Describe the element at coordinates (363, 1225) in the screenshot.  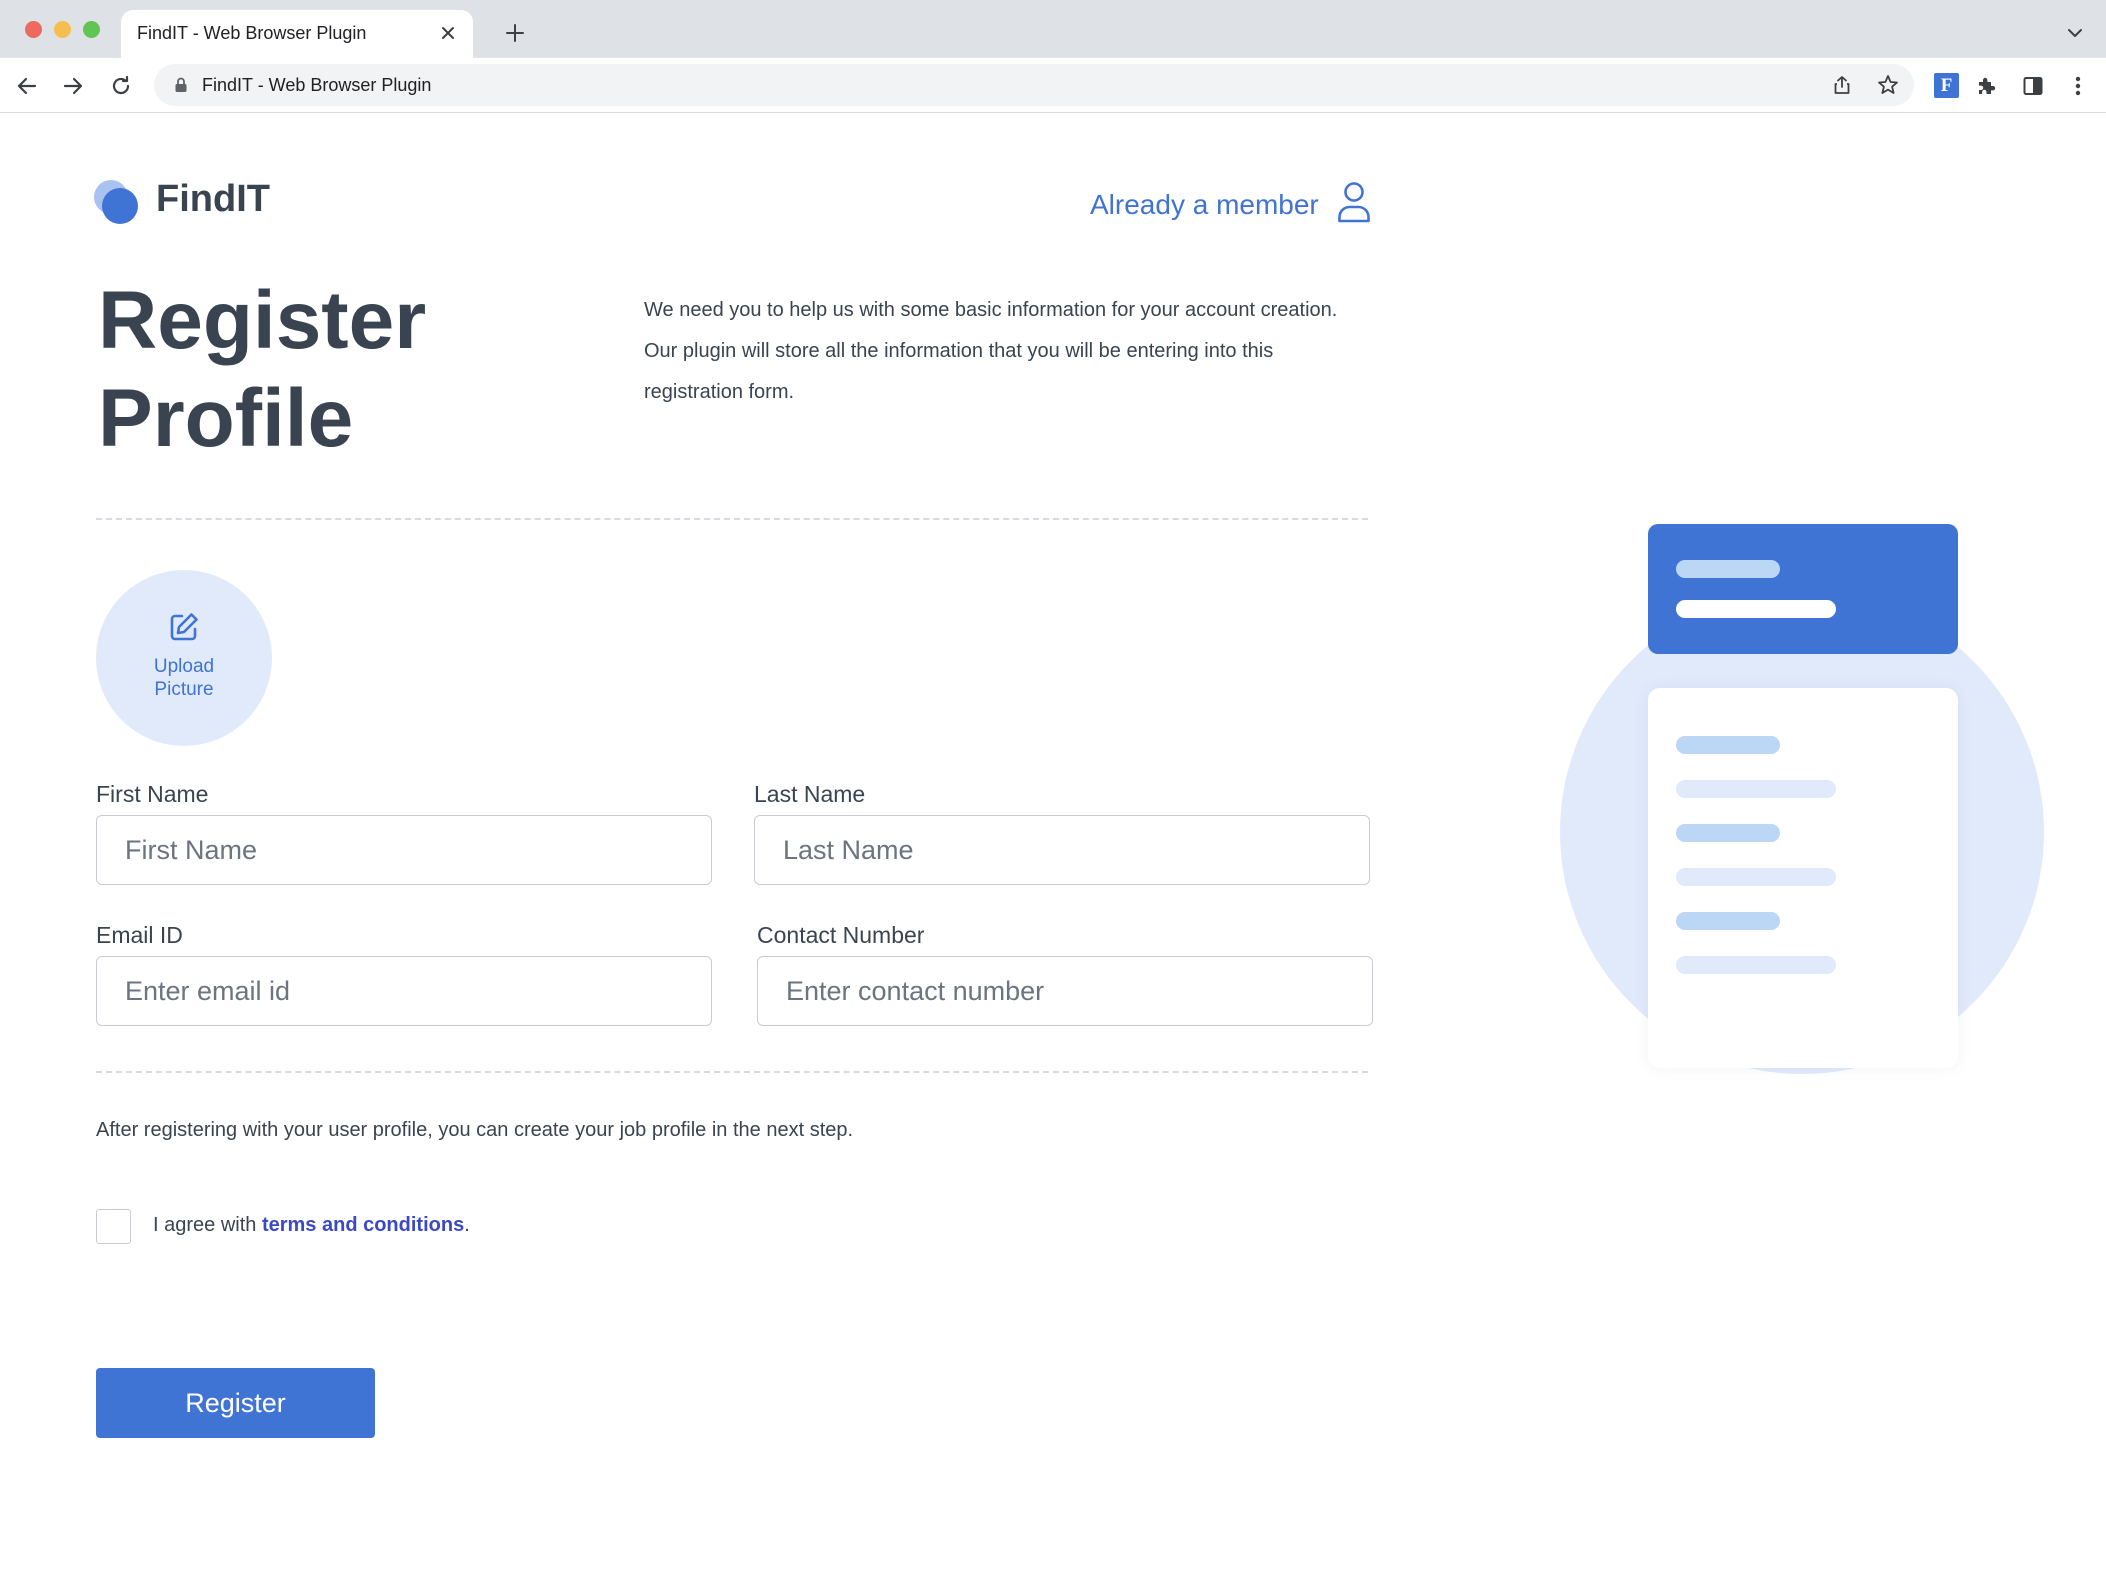
I see `terms-link: terms and conditions` at that location.